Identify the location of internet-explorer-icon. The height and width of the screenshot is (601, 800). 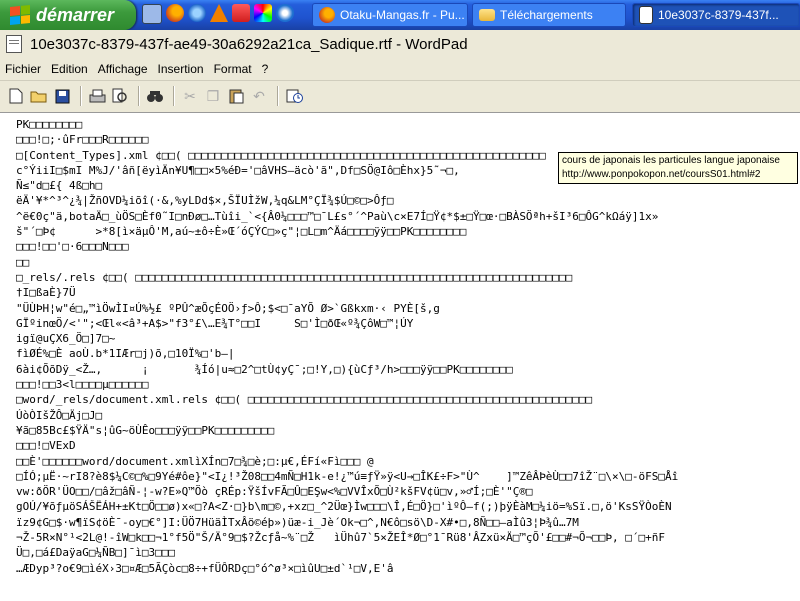
(197, 13).